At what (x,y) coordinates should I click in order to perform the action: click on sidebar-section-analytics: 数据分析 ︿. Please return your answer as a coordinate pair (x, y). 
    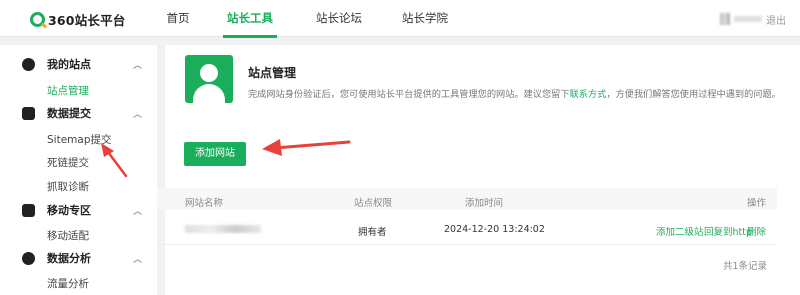
    Looking at the image, I should click on (78, 258).